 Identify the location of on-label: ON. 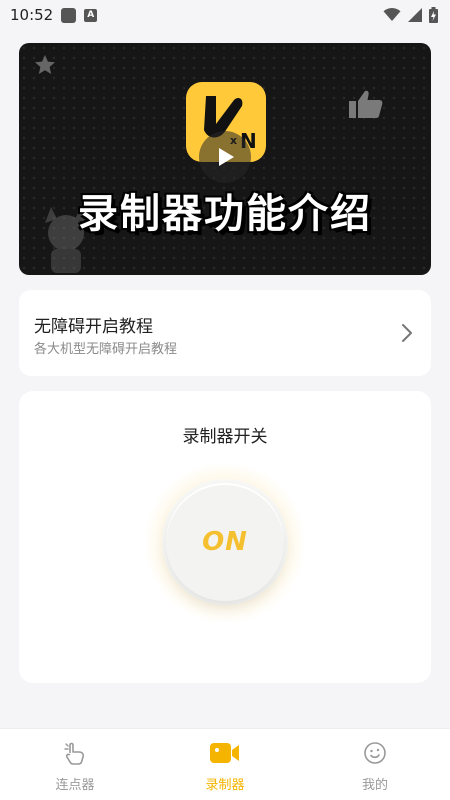
(225, 542).